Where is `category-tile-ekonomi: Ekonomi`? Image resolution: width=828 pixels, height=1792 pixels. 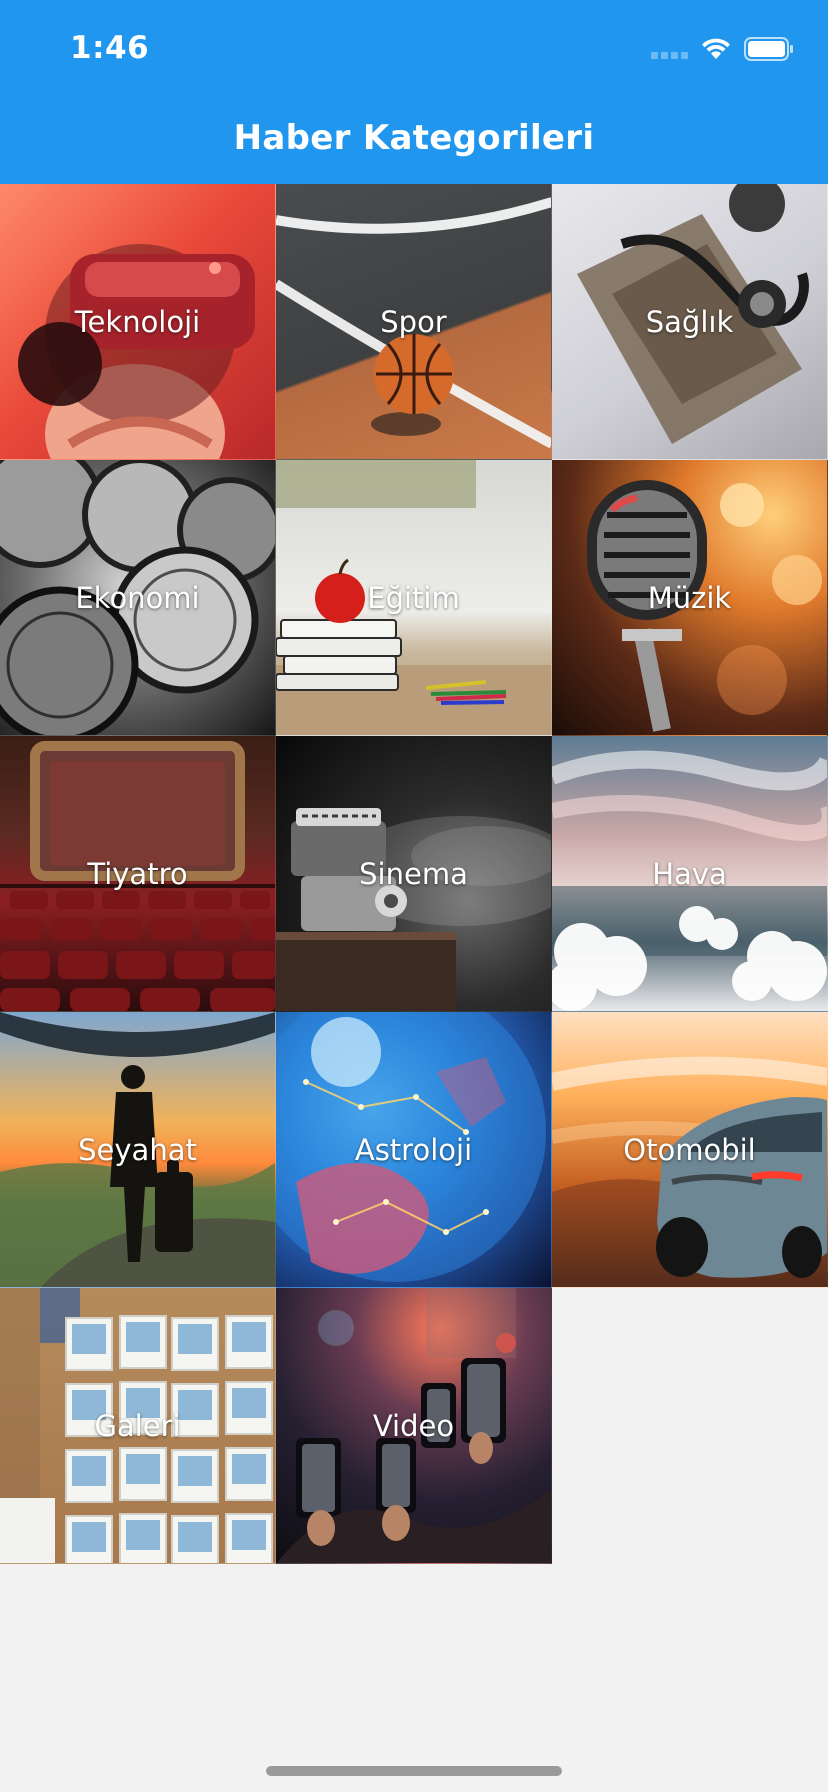 category-tile-ekonomi: Ekonomi is located at coordinates (138, 598).